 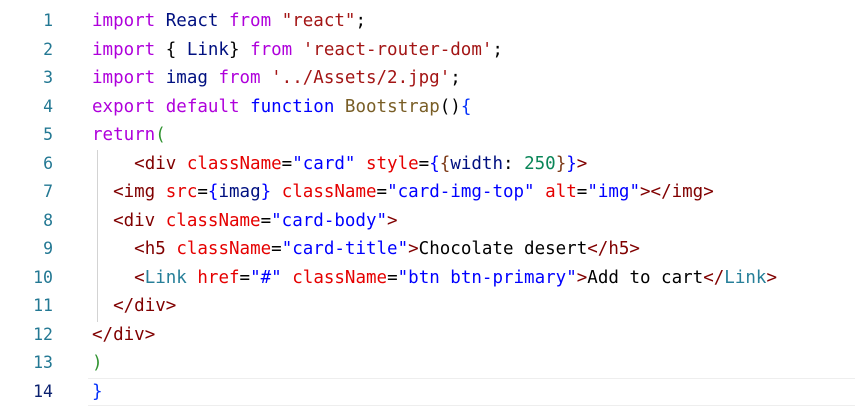 I want to click on code-token: imag, so click(x=187, y=78).